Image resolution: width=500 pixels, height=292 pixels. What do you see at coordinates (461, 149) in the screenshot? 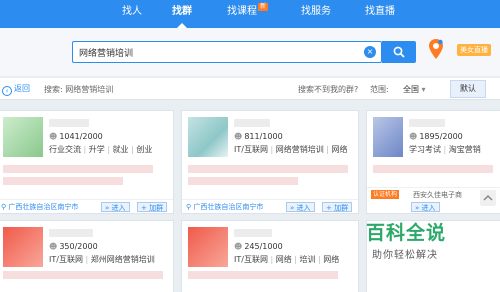
I see `tag: 淘宝营销` at bounding box center [461, 149].